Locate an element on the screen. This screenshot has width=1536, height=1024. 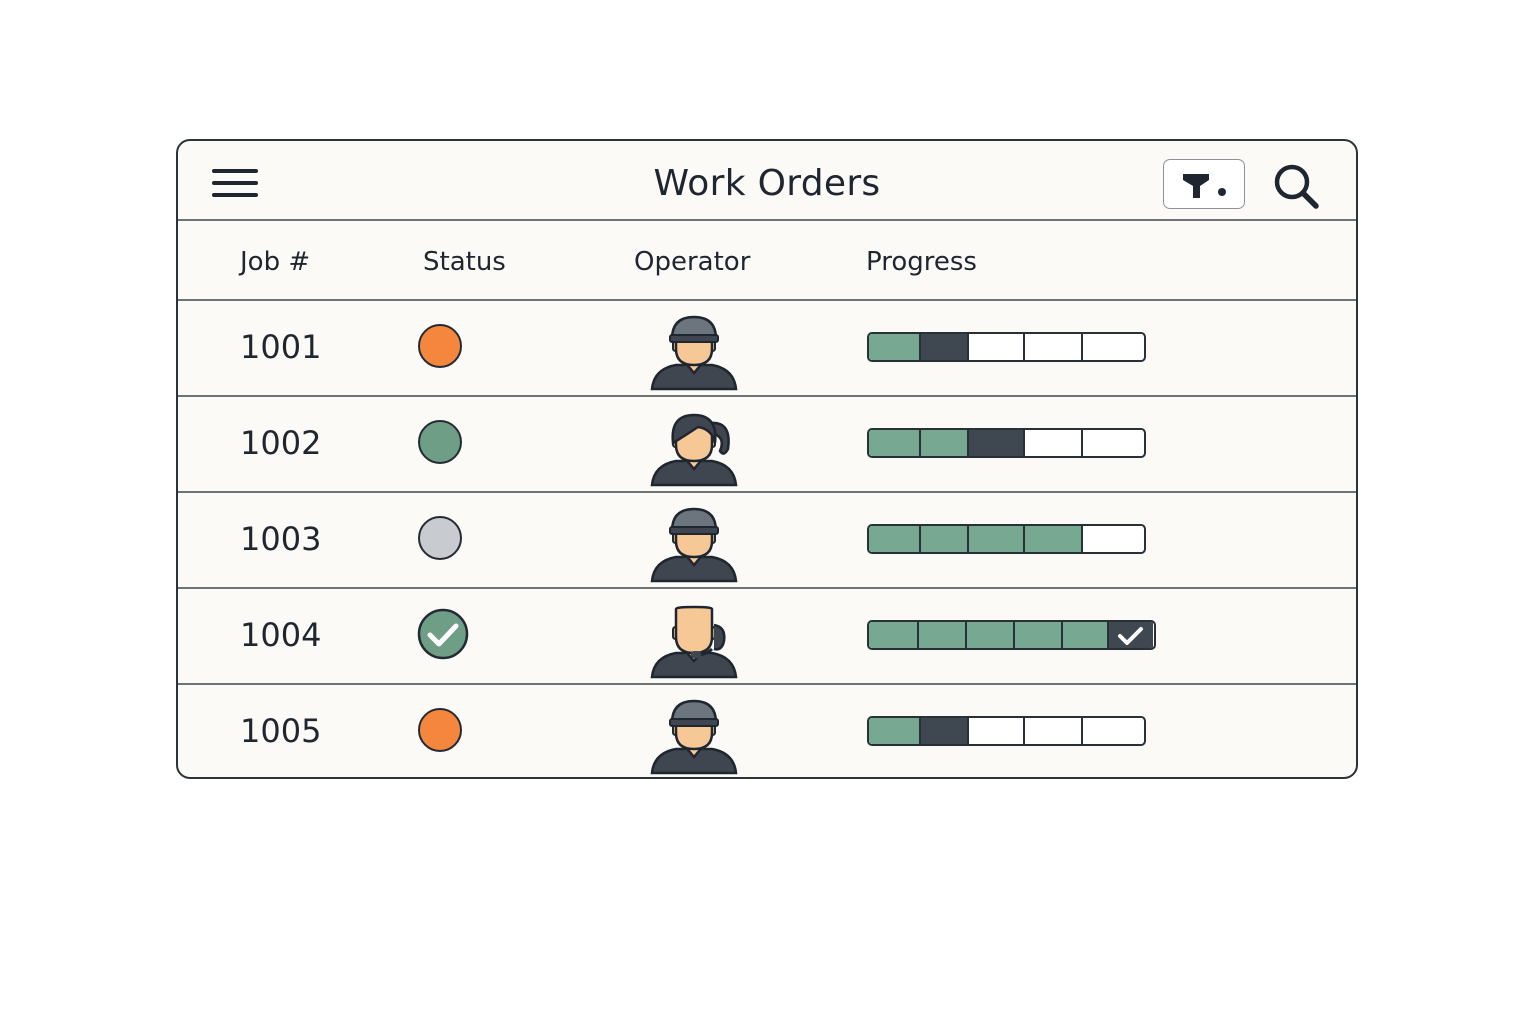
filter-button is located at coordinates (1204, 184).